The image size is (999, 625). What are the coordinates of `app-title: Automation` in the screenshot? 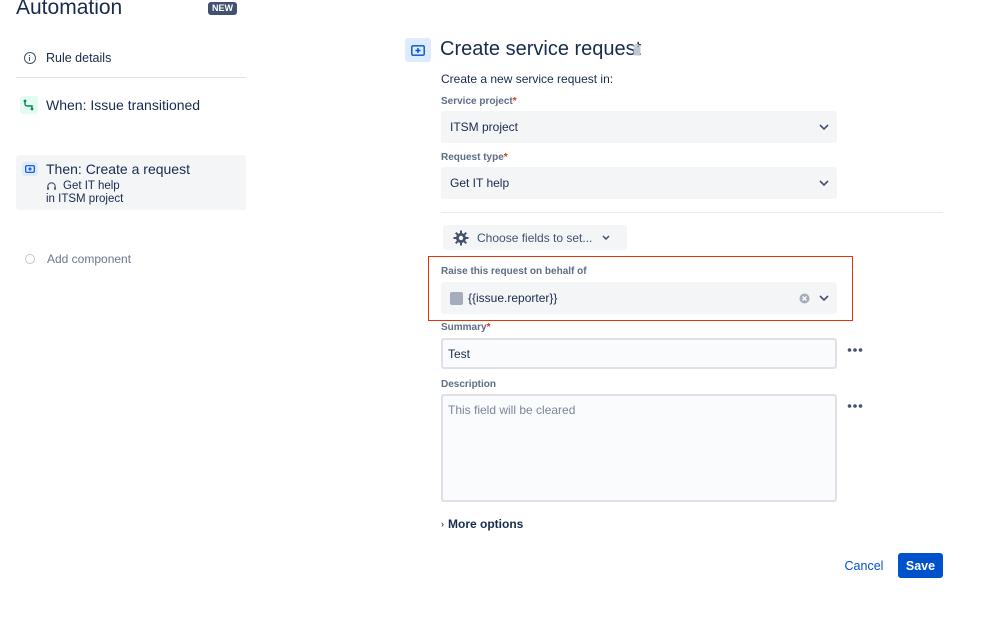 It's located at (69, 9).